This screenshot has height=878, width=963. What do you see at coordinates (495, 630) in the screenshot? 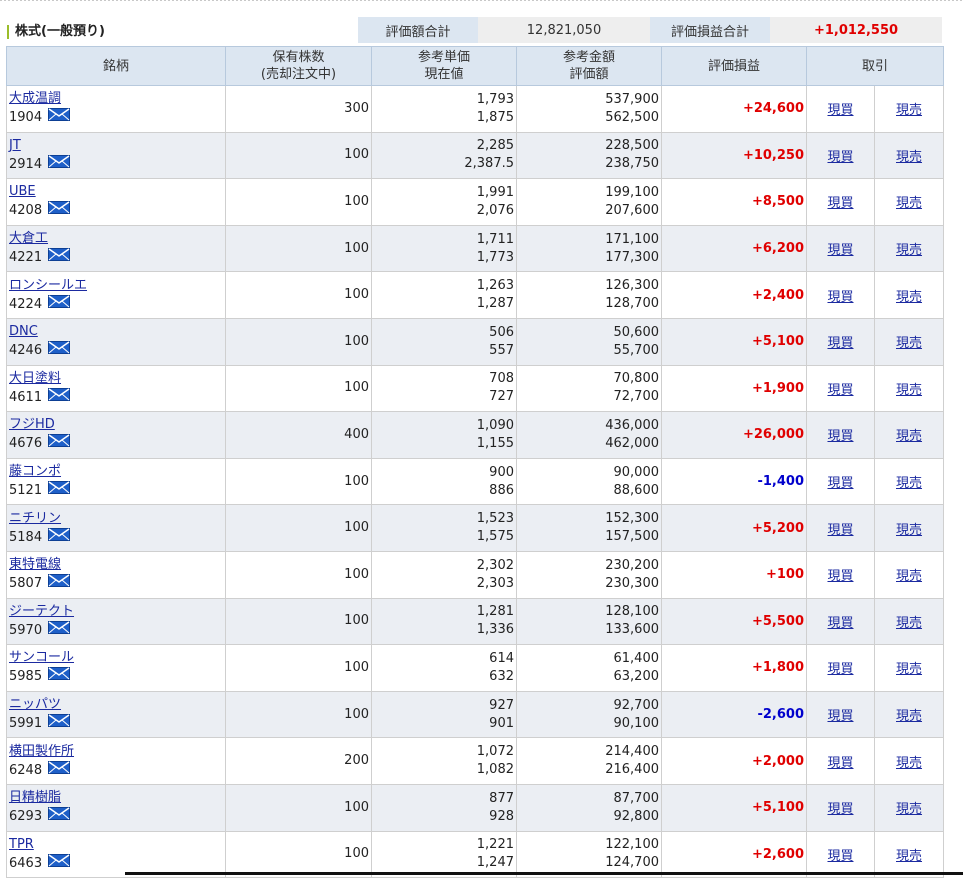
I see `current-price: 1,336` at bounding box center [495, 630].